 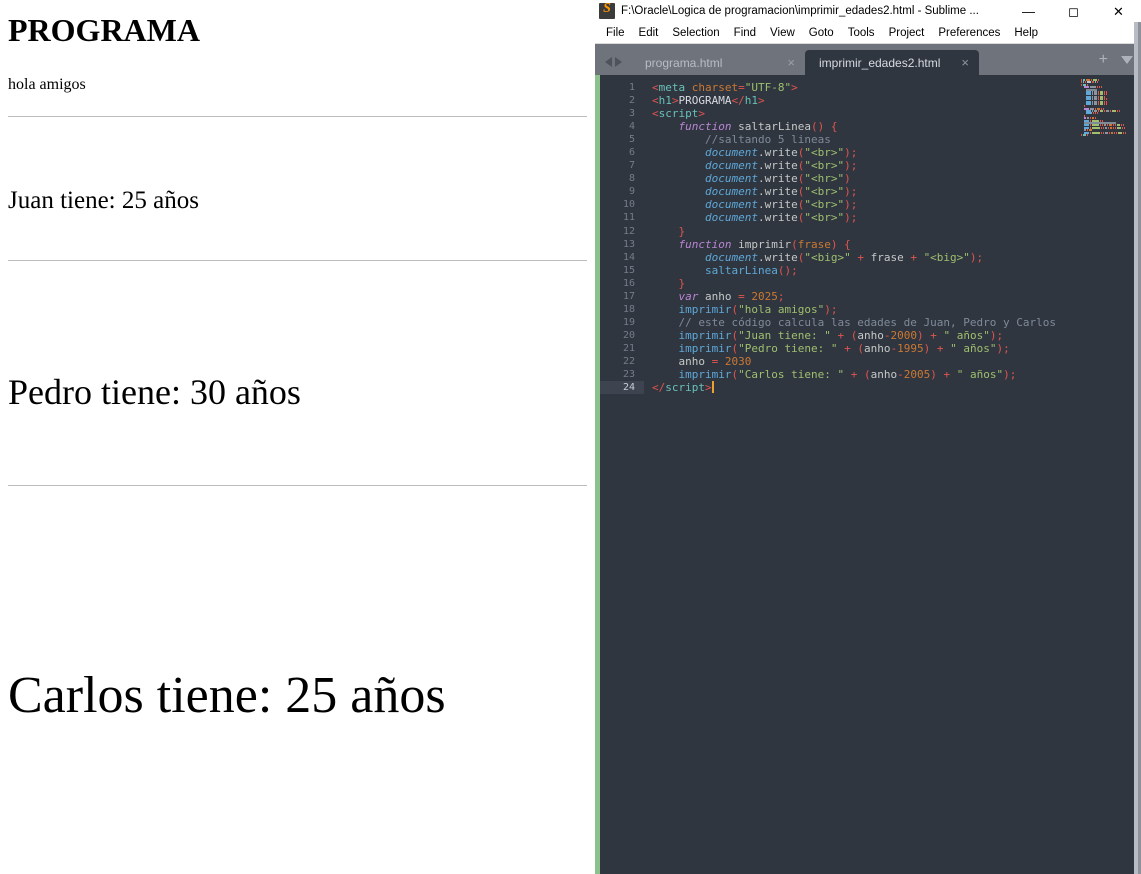 I want to click on code-line: <h1>PROGRAMA</h1>, so click(x=892, y=100).